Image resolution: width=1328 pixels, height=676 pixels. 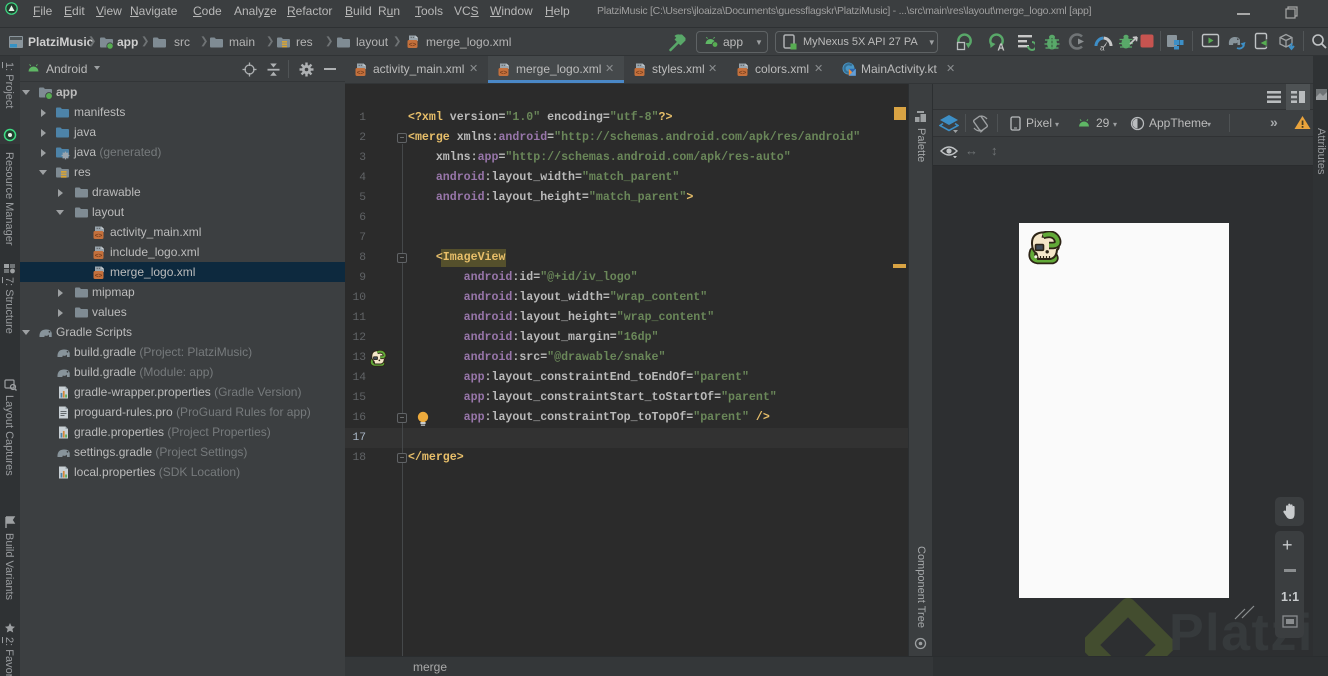 I want to click on svg-text: A, so click(x=1000, y=47).